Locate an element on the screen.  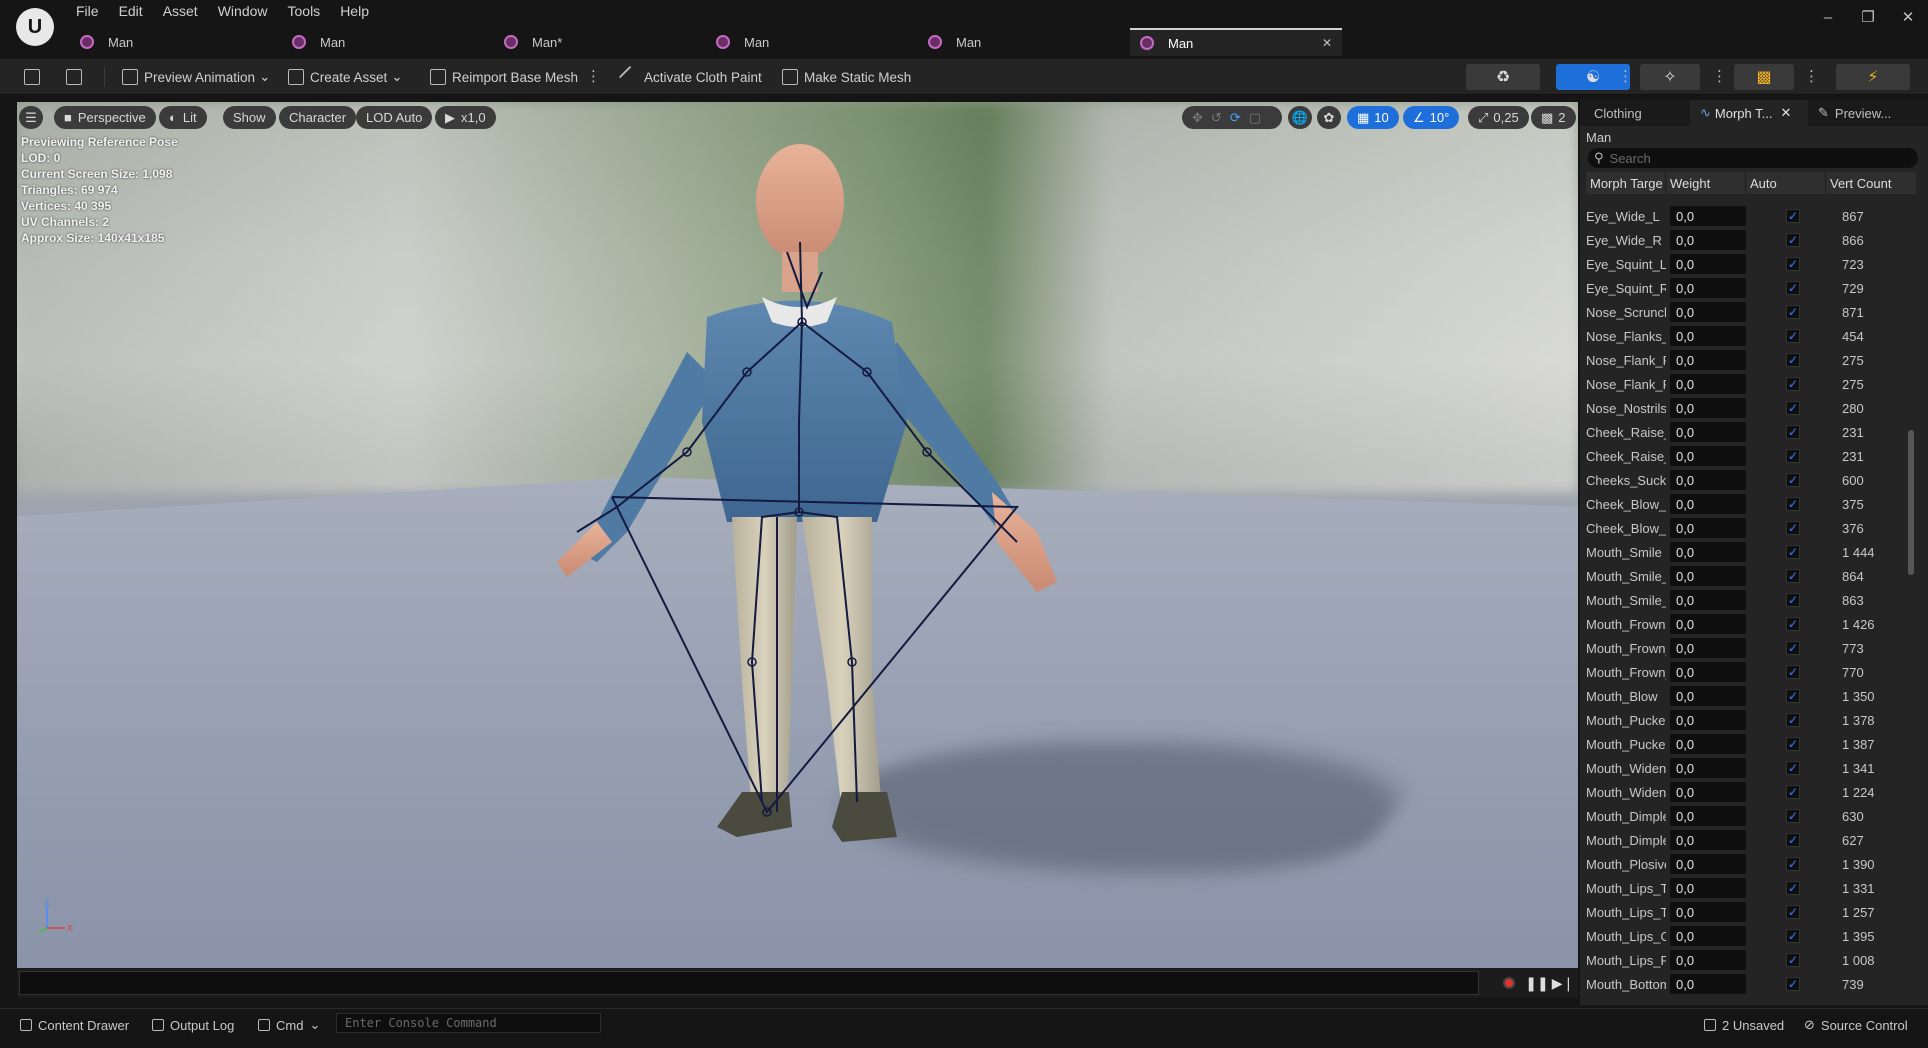
table-row: Nose_Flanks_ 0,0 ✓ 454 is located at coordinates (1751, 336).